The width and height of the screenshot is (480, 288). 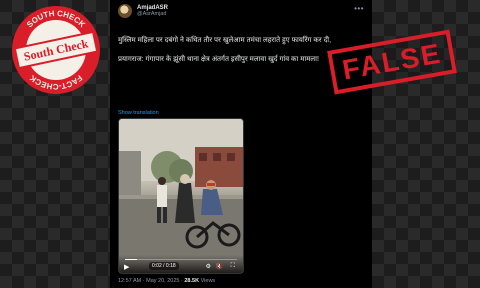 What do you see at coordinates (126, 267) in the screenshot?
I see `play-icon: ▶` at bounding box center [126, 267].